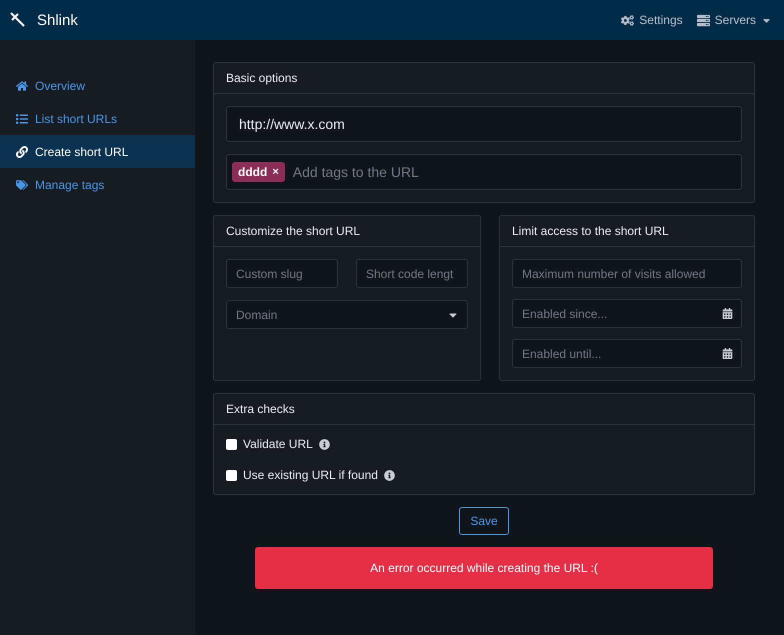 The image size is (784, 635). Describe the element at coordinates (513, 172) in the screenshot. I see `tag-input: Add tags to the URL` at that location.